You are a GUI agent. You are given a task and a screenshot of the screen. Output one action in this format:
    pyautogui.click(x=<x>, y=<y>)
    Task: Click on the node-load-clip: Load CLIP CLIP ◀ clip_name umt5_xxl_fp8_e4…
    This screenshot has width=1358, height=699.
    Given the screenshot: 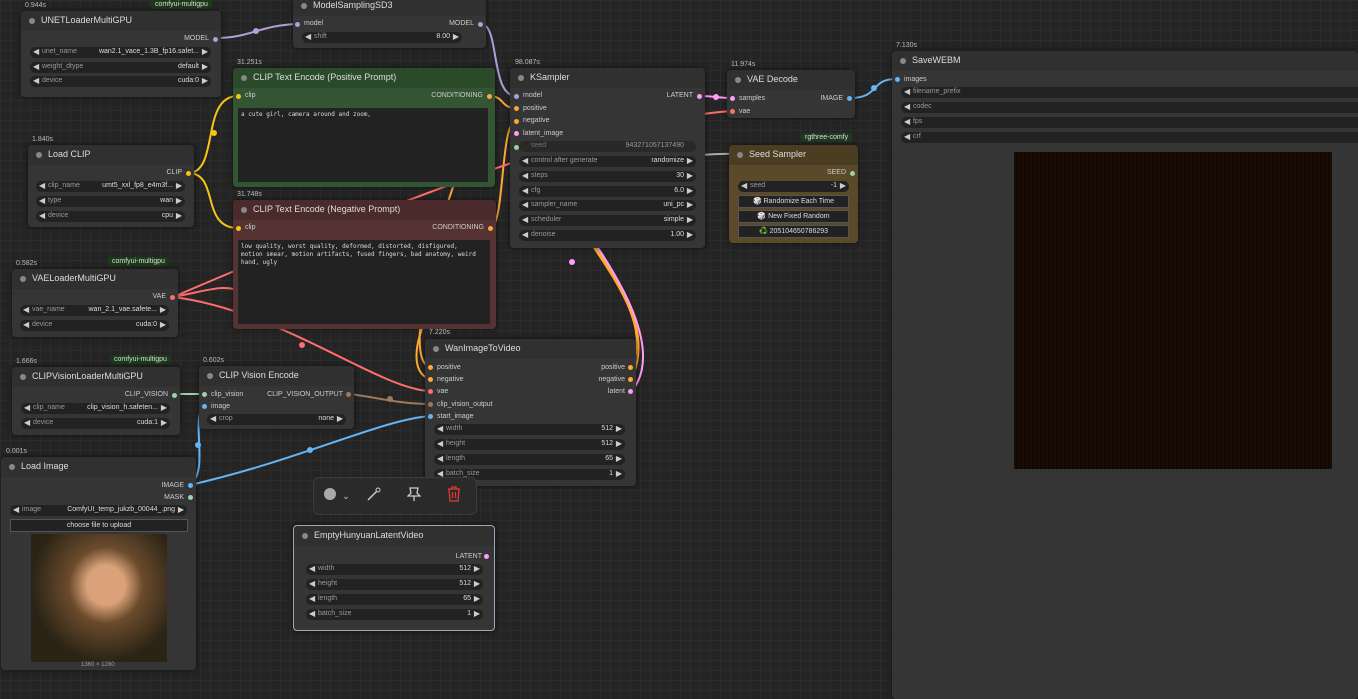 What is the action you would take?
    pyautogui.click(x=111, y=186)
    